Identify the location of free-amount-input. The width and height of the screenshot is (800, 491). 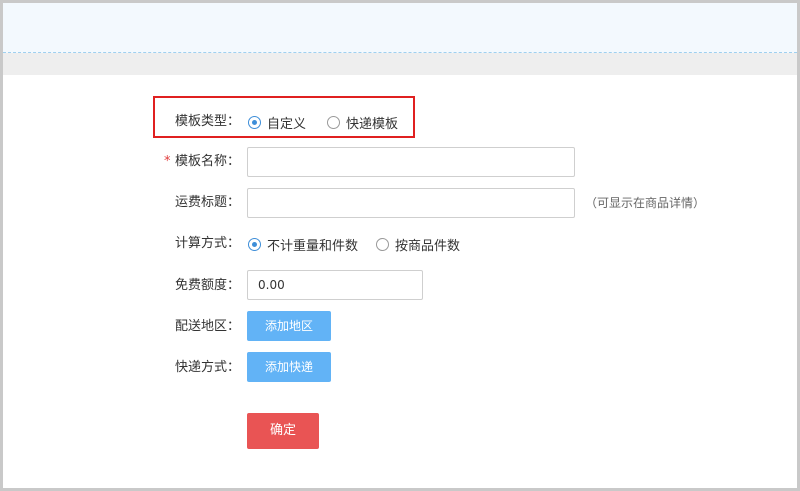
(335, 285).